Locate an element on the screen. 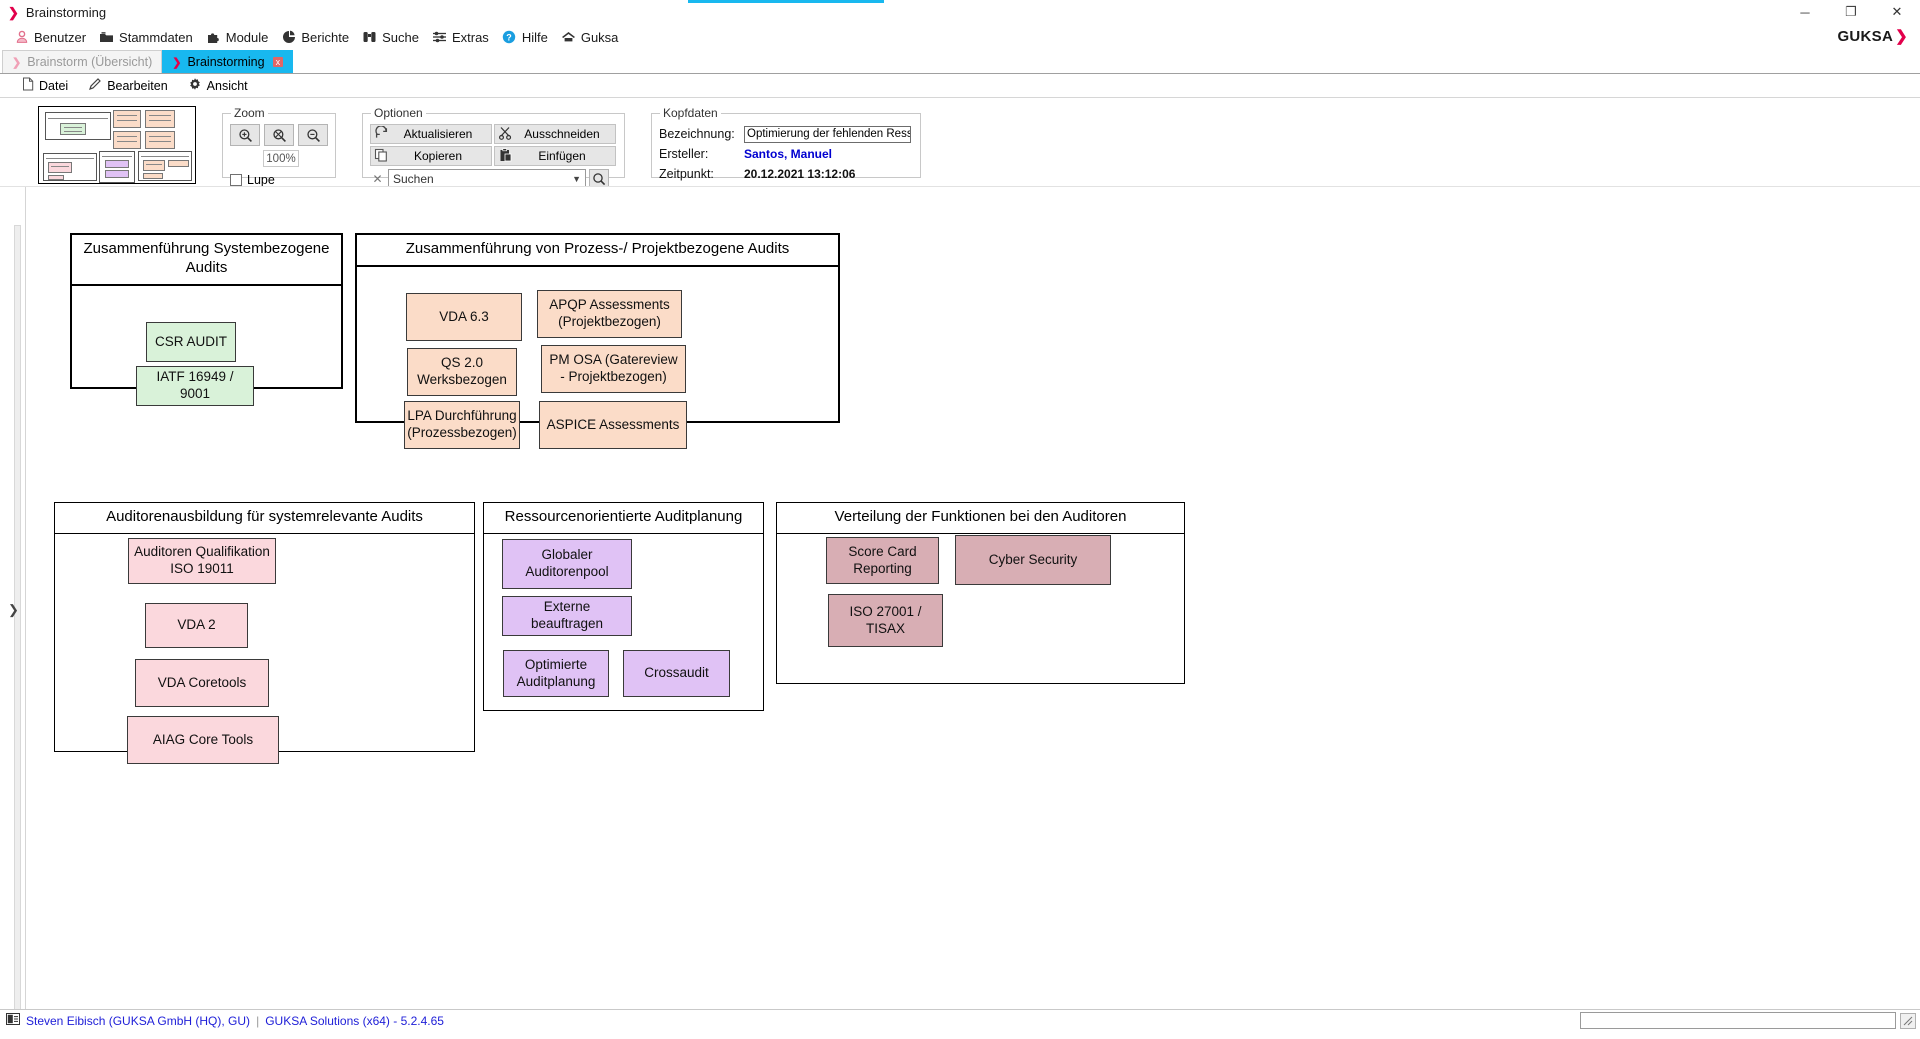 The image size is (1920, 1039). menu-item-extras: Extras is located at coordinates (463, 37).